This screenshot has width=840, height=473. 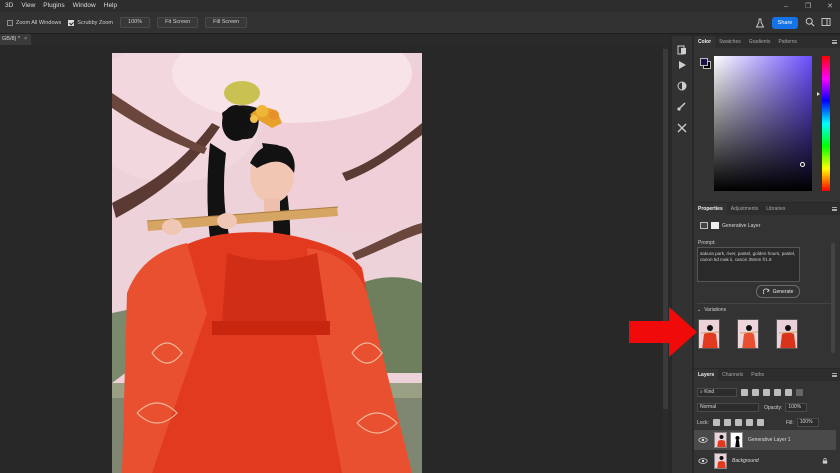 I want to click on adjustment-icon, so click(x=682, y=86).